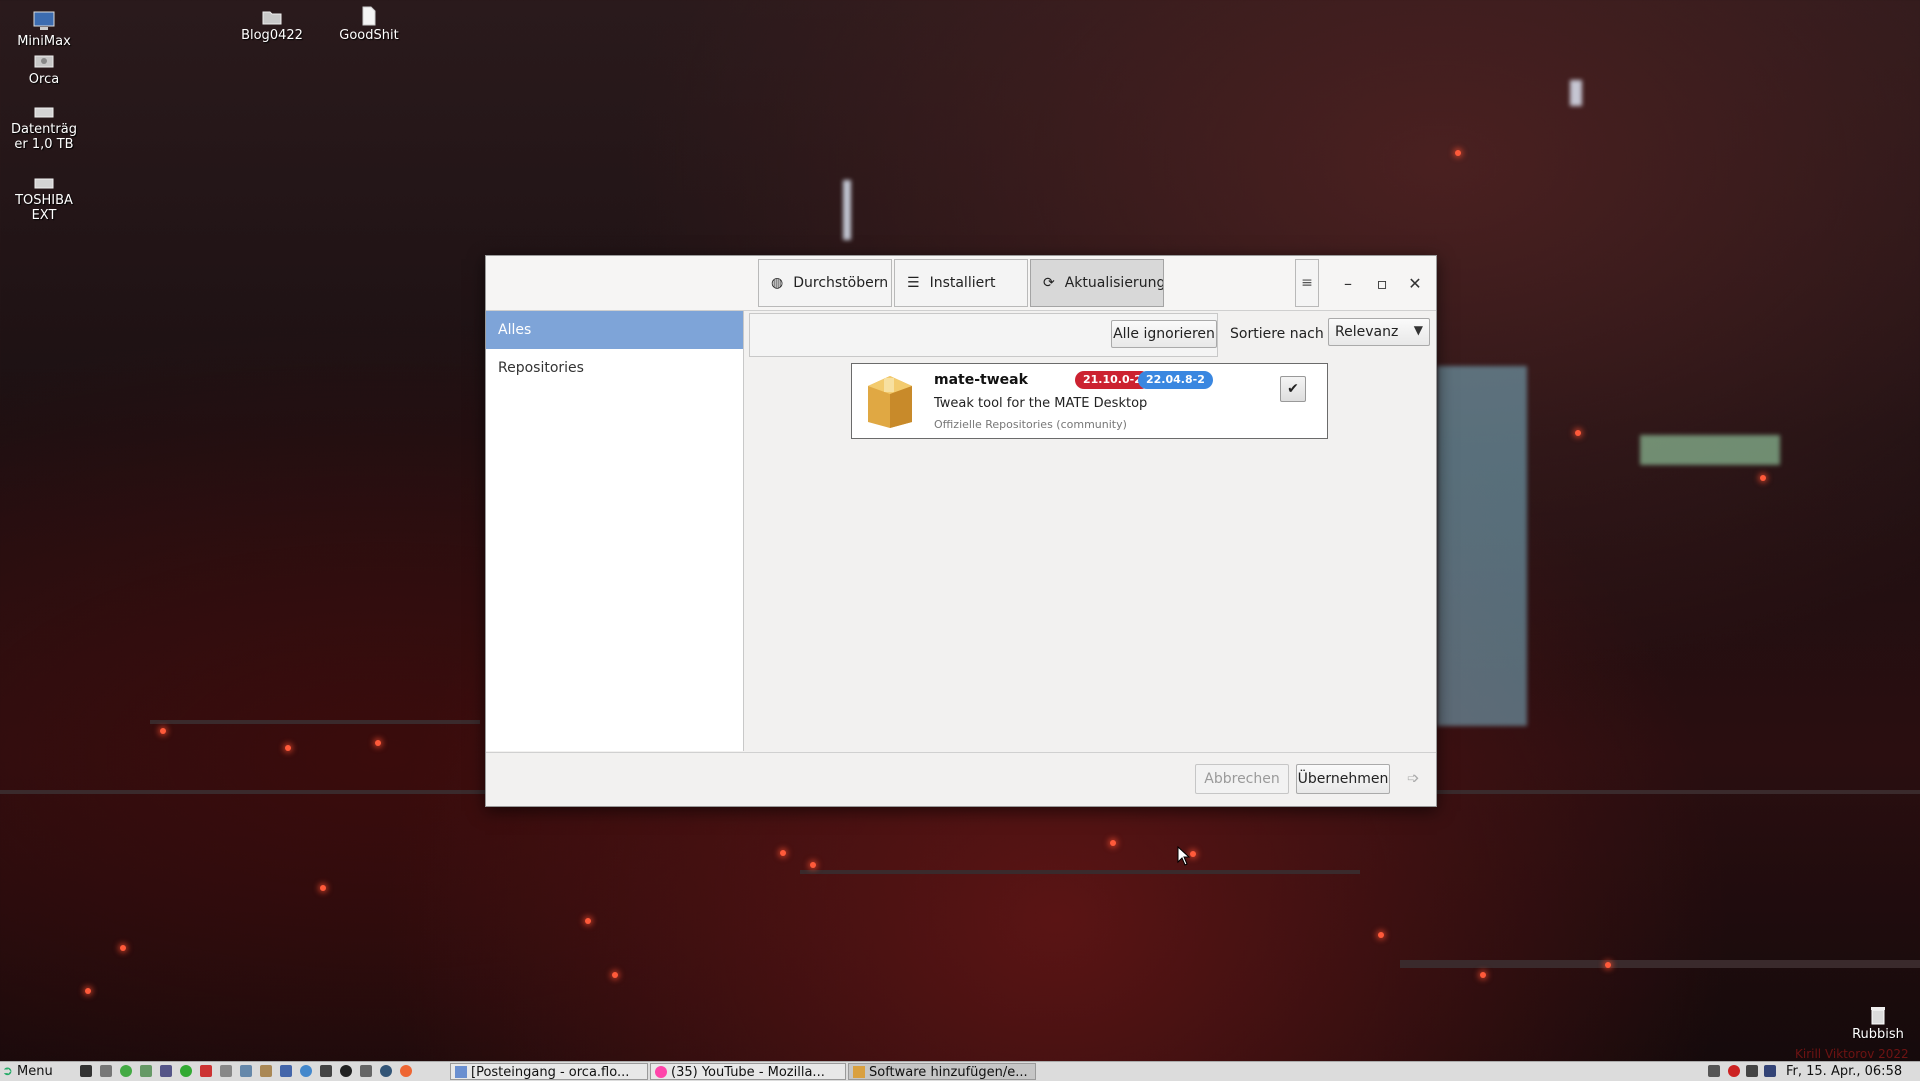 This screenshot has width=1920, height=1081. What do you see at coordinates (1844, 1071) in the screenshot?
I see `clock-text: Fr, 15. Apr., 06:58` at bounding box center [1844, 1071].